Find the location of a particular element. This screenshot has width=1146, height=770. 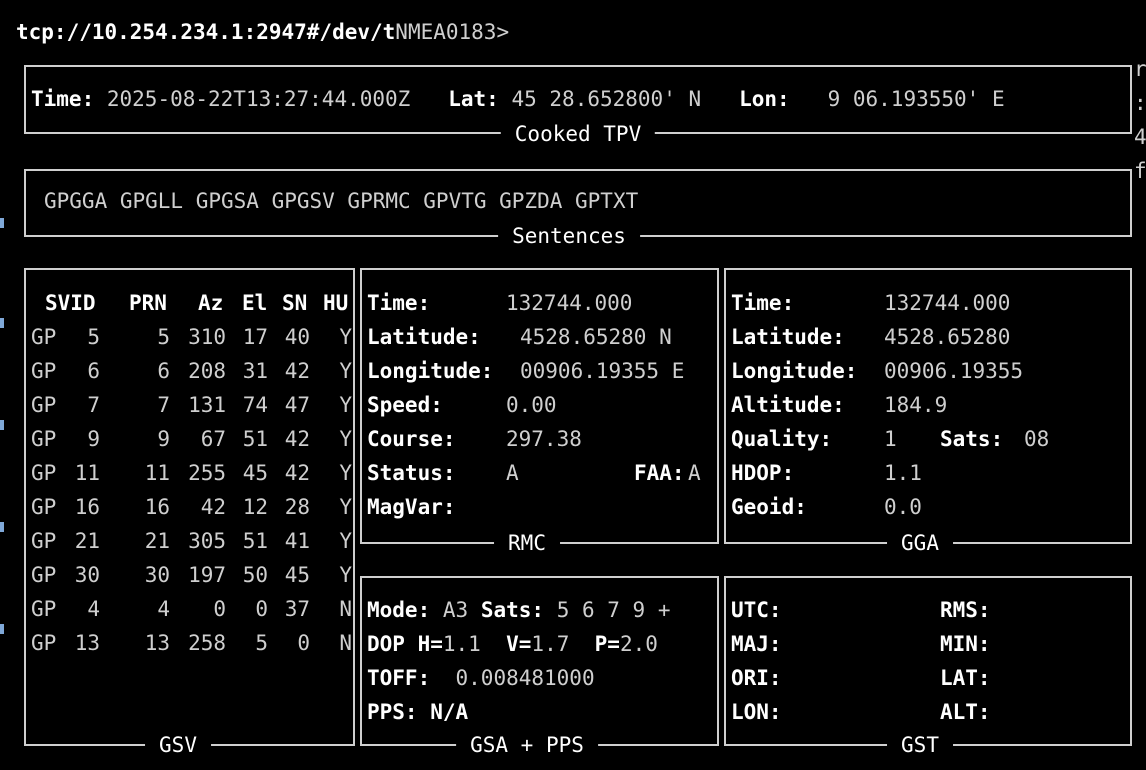

header-line: tcp://10.254.234.1:2947#/dev/tNMEA0183> is located at coordinates (262, 32).